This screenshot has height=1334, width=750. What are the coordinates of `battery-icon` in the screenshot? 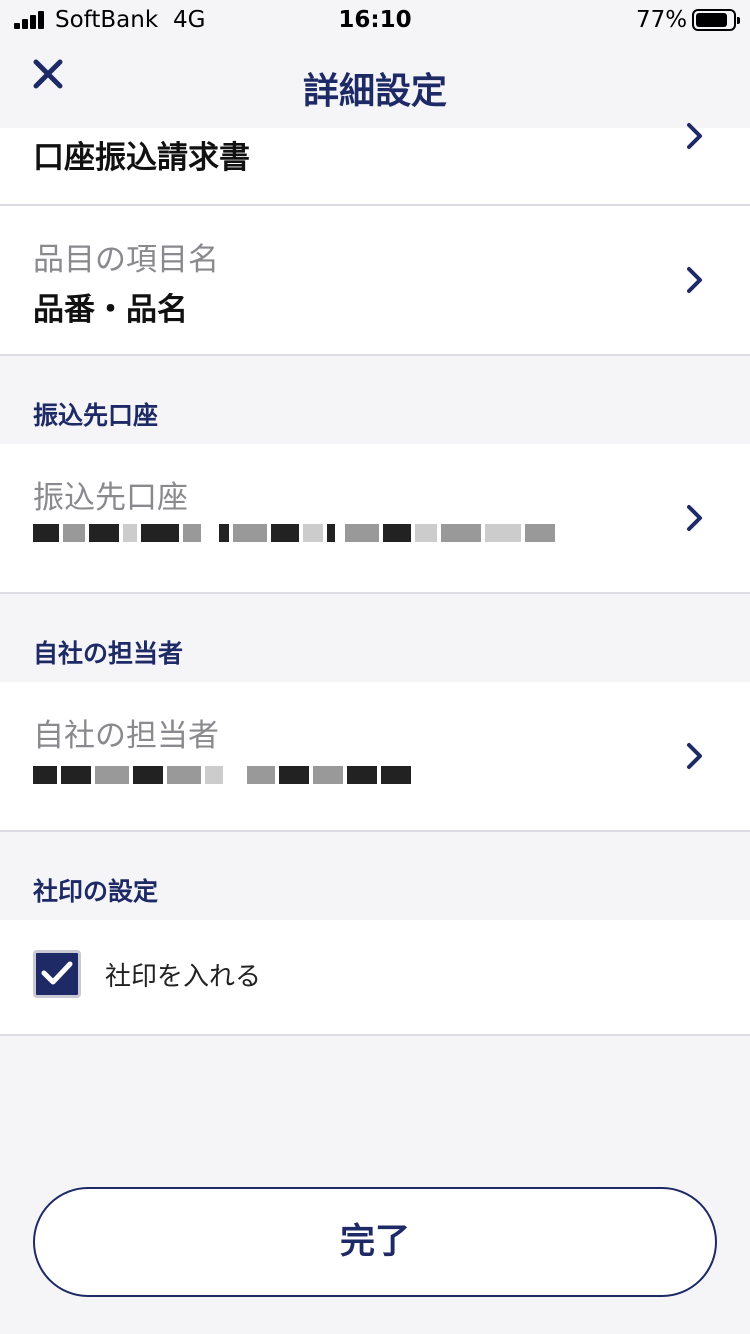 It's located at (716, 20).